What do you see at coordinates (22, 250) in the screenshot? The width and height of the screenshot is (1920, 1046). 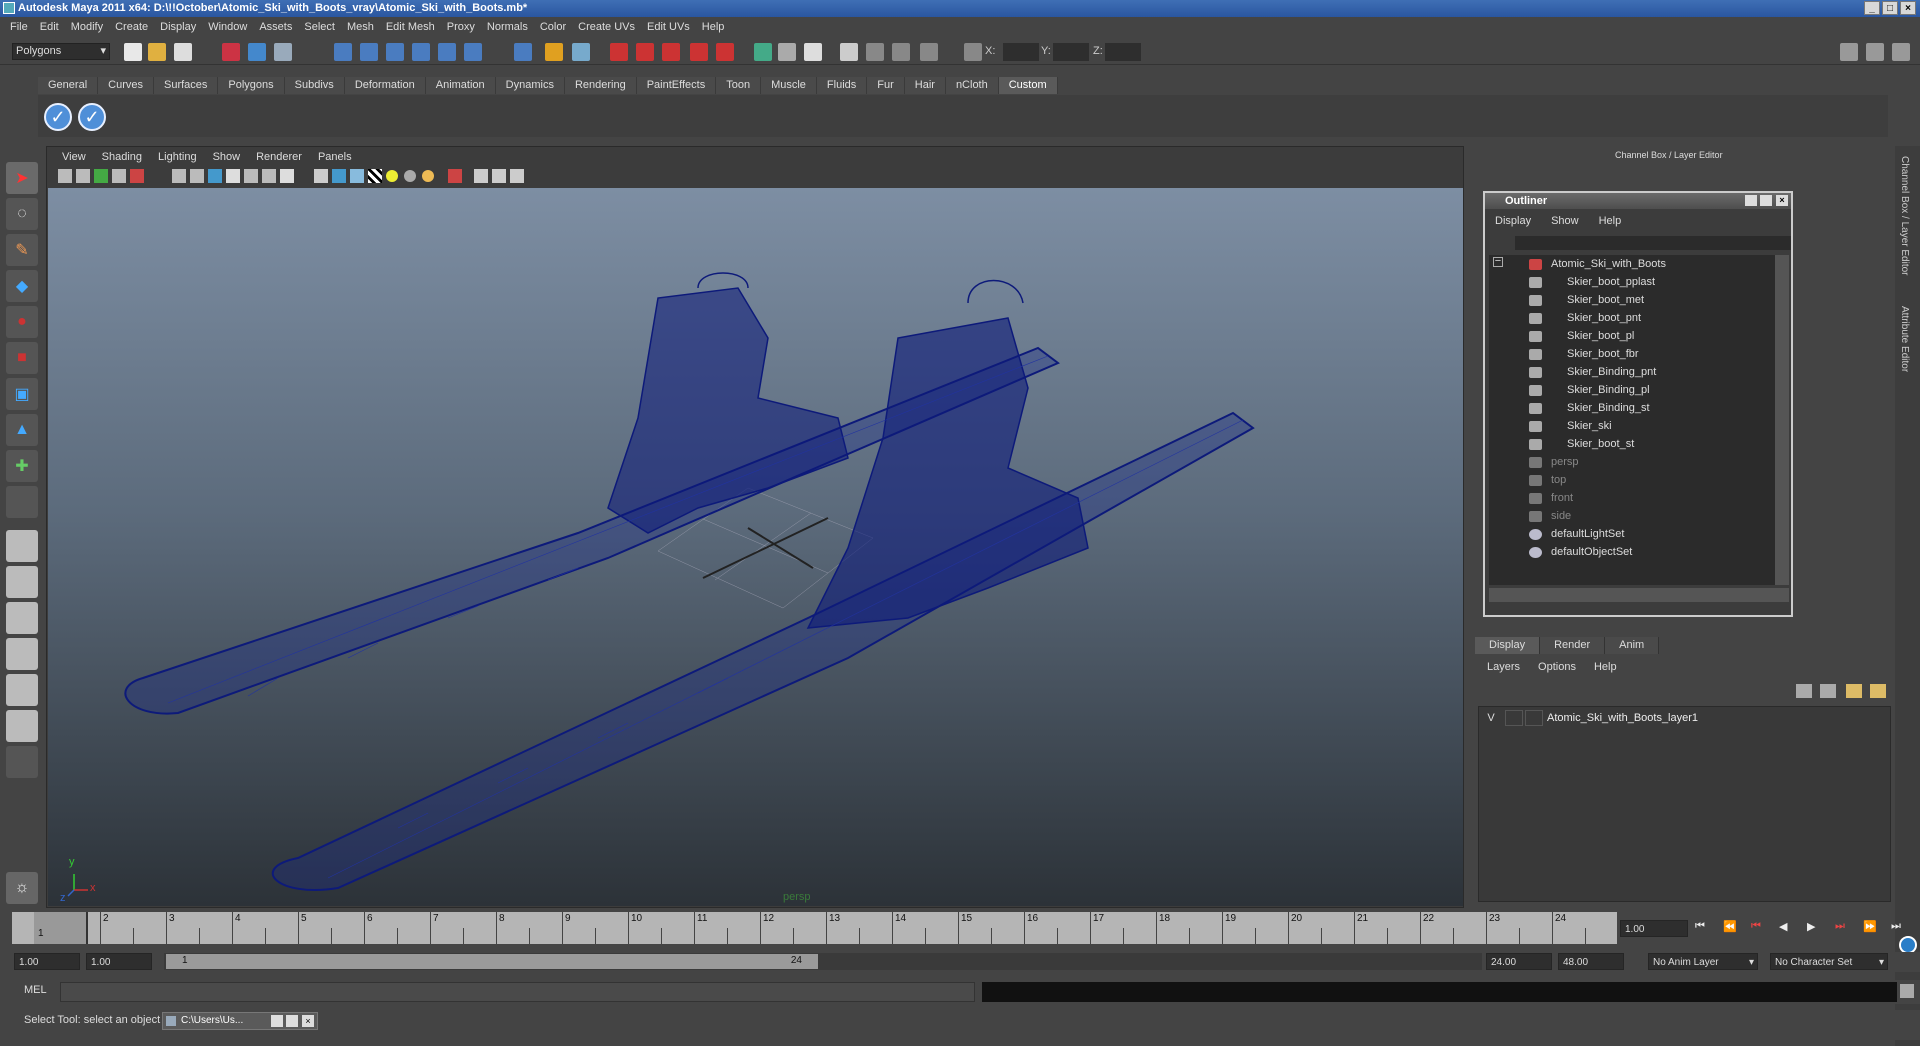 I see `paint-select-icon: ✎` at bounding box center [22, 250].